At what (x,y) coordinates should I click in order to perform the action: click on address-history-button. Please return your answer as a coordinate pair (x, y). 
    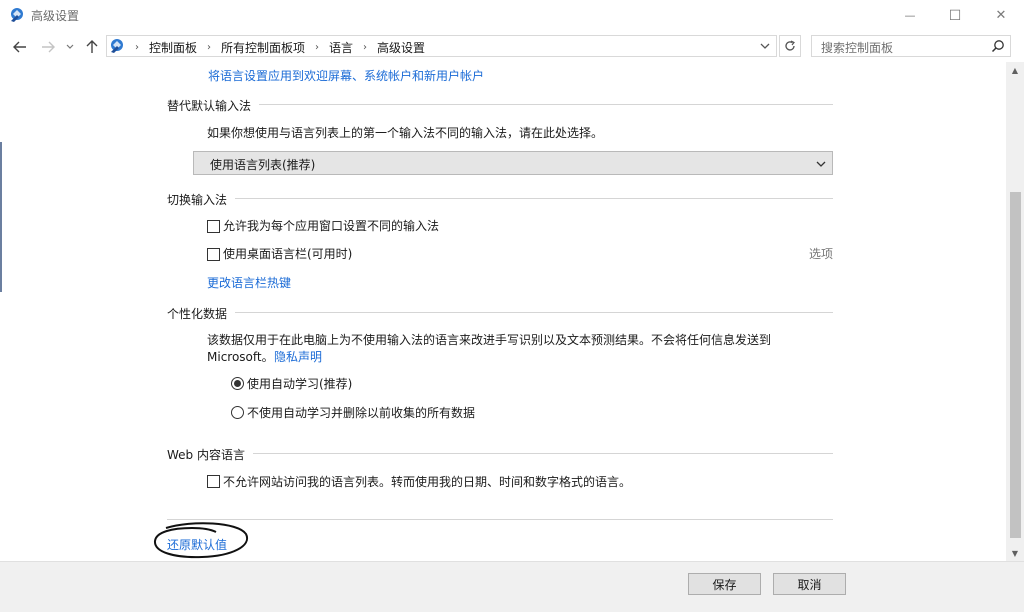
    Looking at the image, I should click on (765, 46).